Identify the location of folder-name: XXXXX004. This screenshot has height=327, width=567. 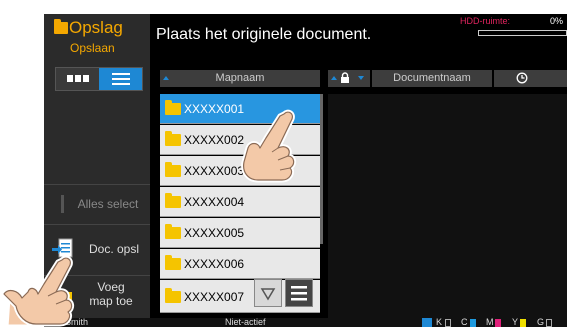
(214, 202).